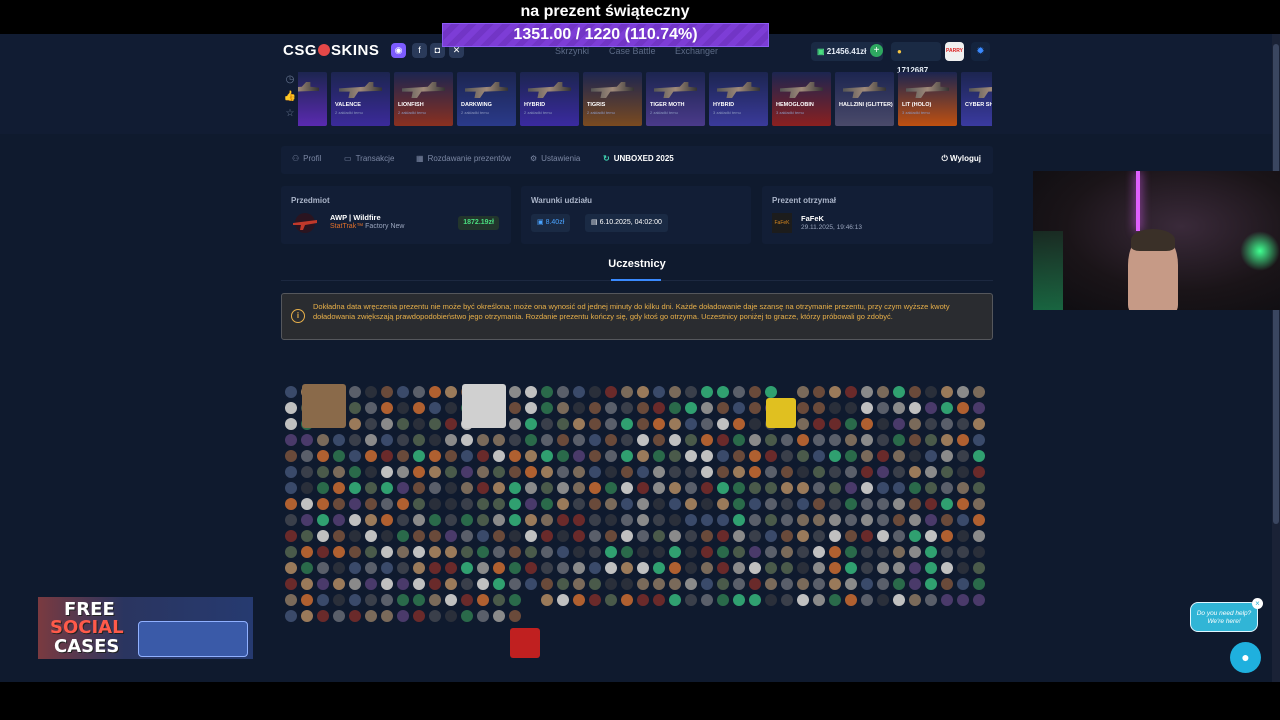 This screenshot has width=1280, height=720. Describe the element at coordinates (290, 81) in the screenshot. I see `clock-icon: ◷` at that location.